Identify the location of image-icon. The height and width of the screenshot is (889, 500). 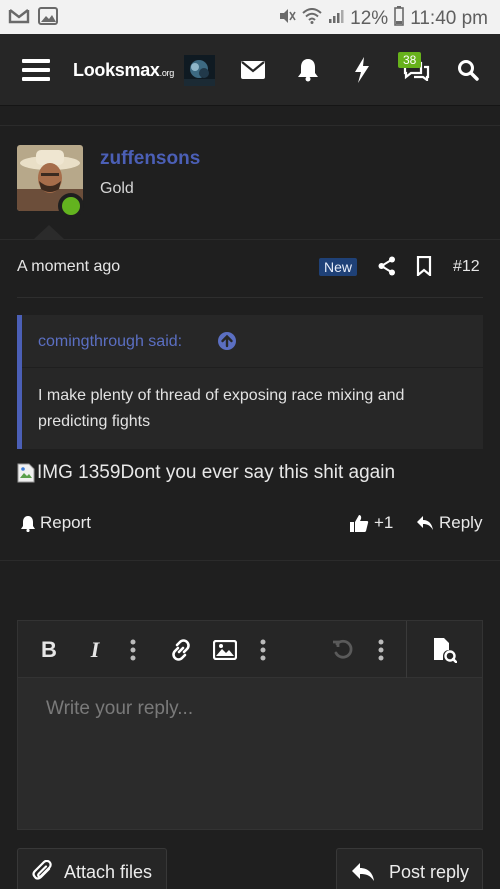
(225, 649).